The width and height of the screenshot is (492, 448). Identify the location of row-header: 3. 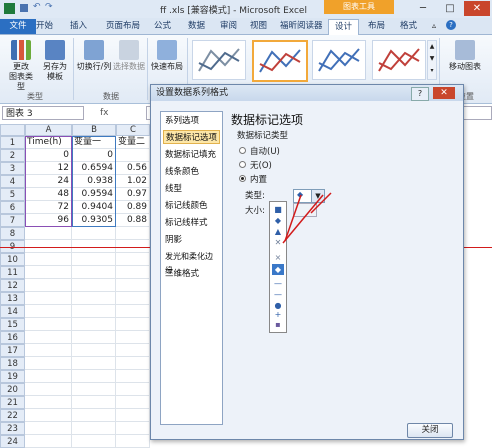
(12, 168).